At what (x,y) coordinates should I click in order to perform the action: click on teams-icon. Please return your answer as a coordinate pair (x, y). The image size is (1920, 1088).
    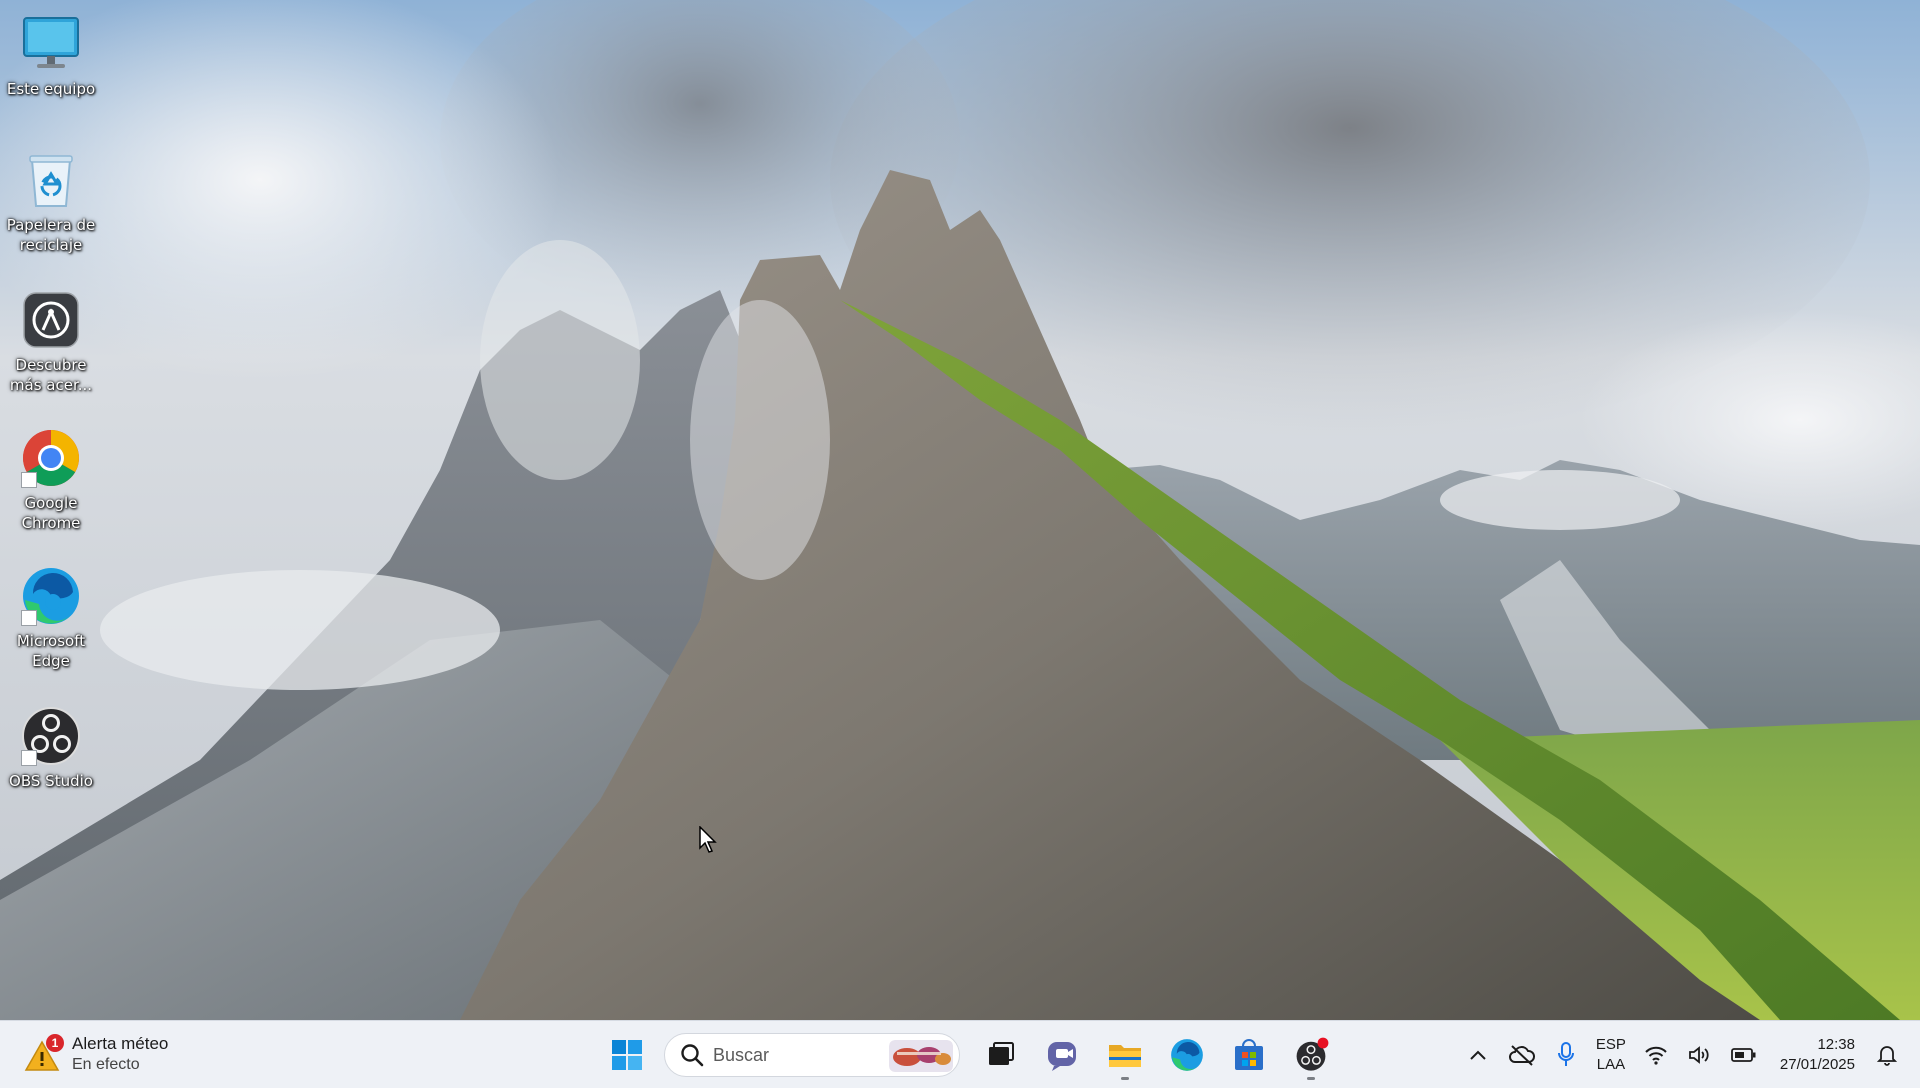
    Looking at the image, I should click on (1062, 1056).